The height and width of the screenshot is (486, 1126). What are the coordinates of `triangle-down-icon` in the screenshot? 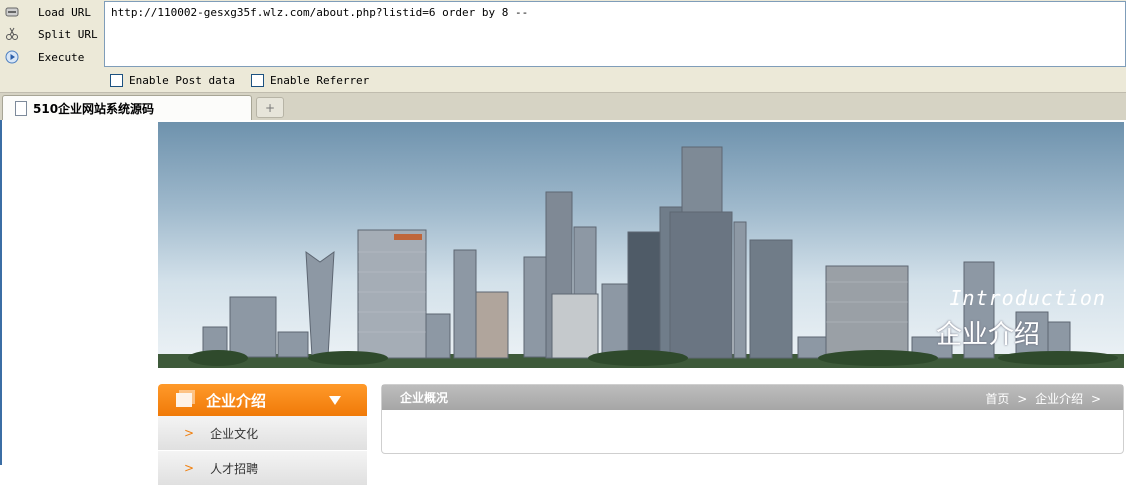 It's located at (335, 400).